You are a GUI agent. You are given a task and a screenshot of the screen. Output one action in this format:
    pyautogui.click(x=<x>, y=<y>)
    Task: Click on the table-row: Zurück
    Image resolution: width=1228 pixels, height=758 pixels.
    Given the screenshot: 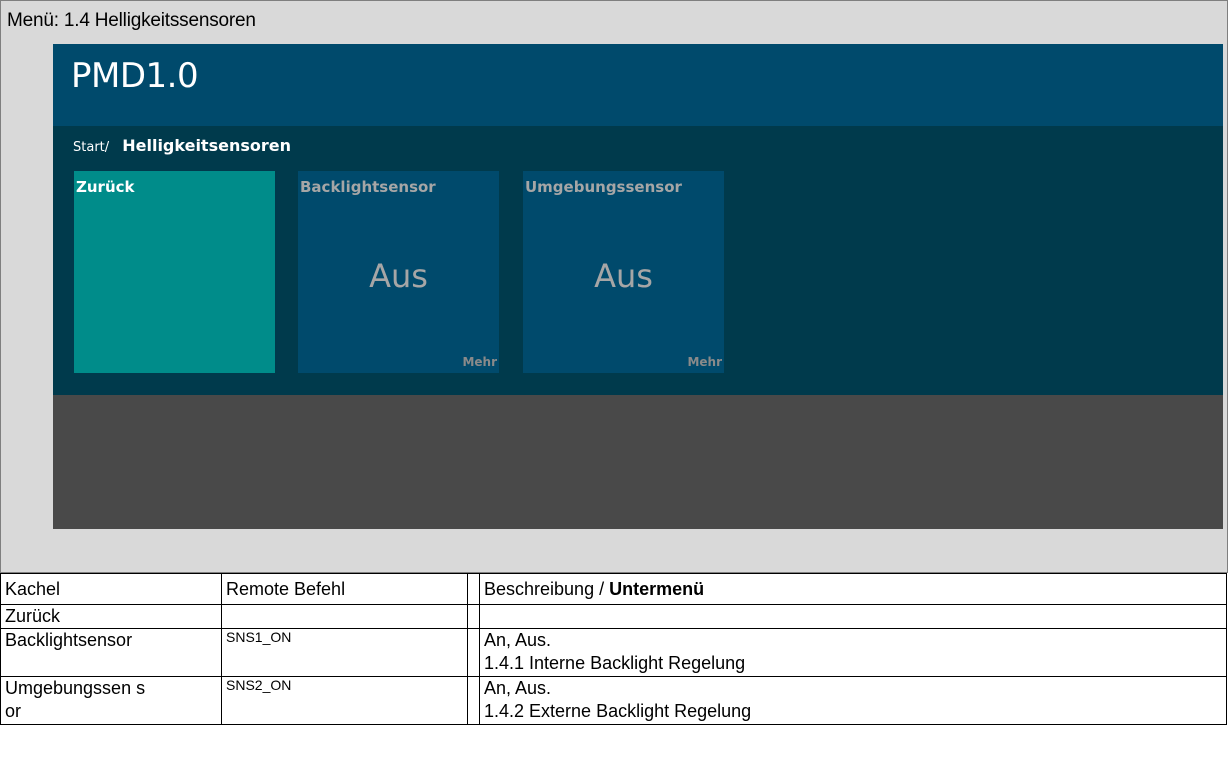 What is the action you would take?
    pyautogui.click(x=613, y=616)
    